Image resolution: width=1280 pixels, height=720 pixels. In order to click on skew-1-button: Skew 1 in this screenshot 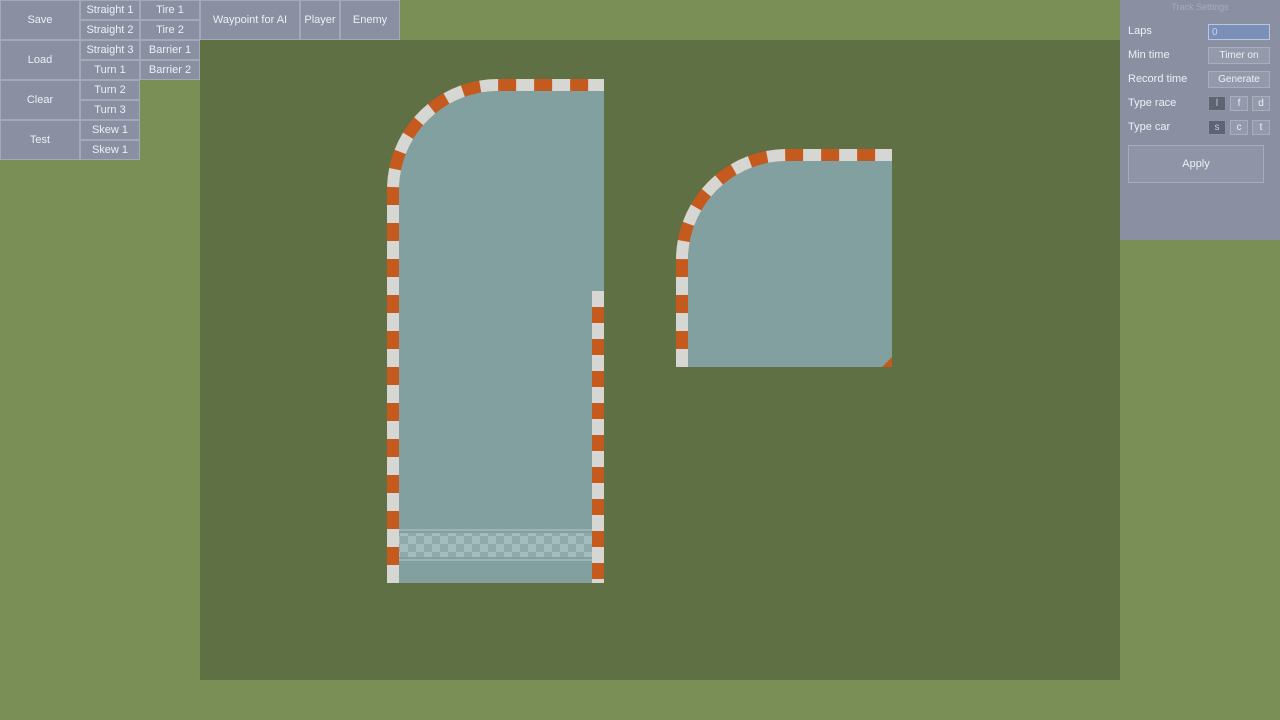, I will do `click(110, 130)`.